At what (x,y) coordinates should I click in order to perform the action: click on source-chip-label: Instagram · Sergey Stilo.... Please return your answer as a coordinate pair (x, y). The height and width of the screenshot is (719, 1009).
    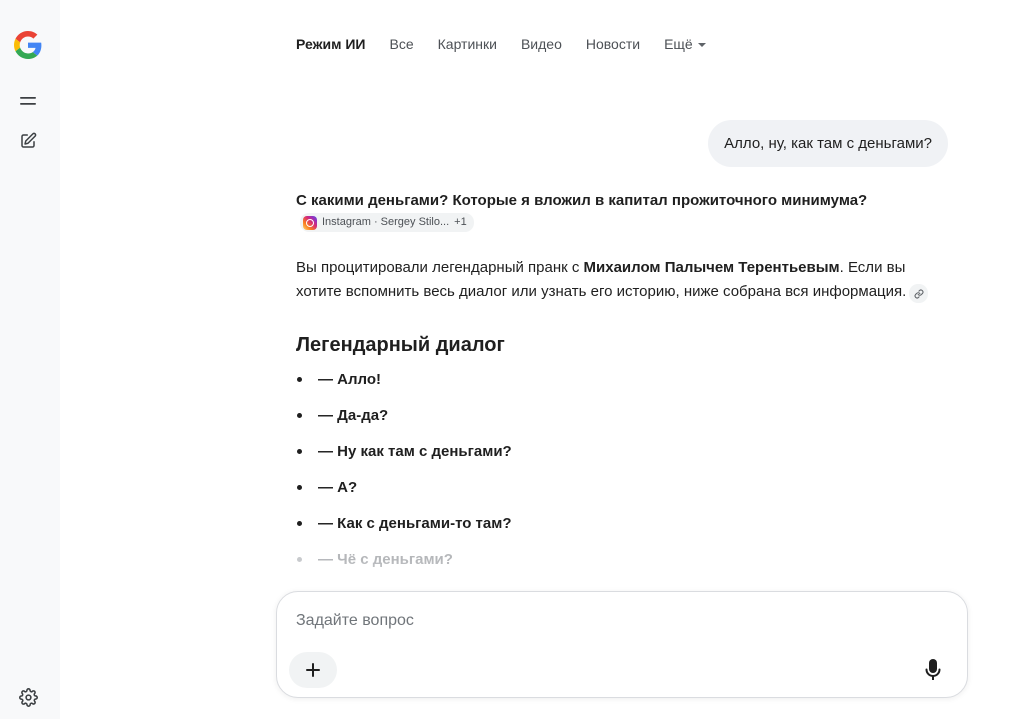
    Looking at the image, I should click on (386, 222).